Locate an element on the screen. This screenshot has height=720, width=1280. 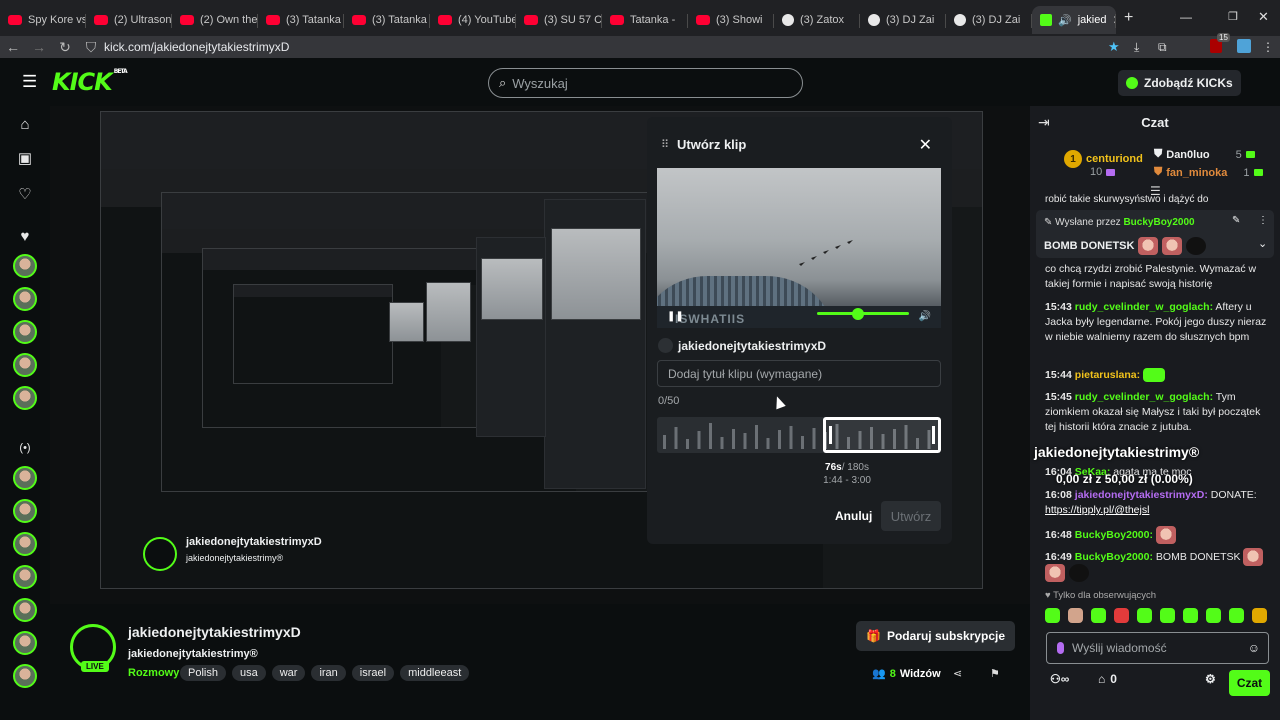
unpin-icon: ✎ is located at coordinates (1236, 220).